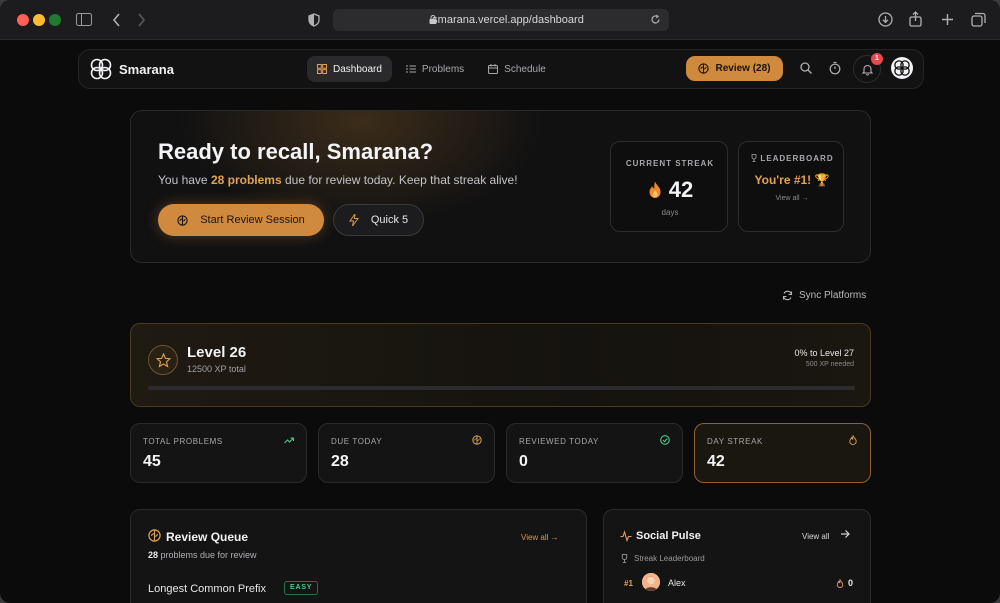  I want to click on queue-count-suffix: problems due for review, so click(207, 555).